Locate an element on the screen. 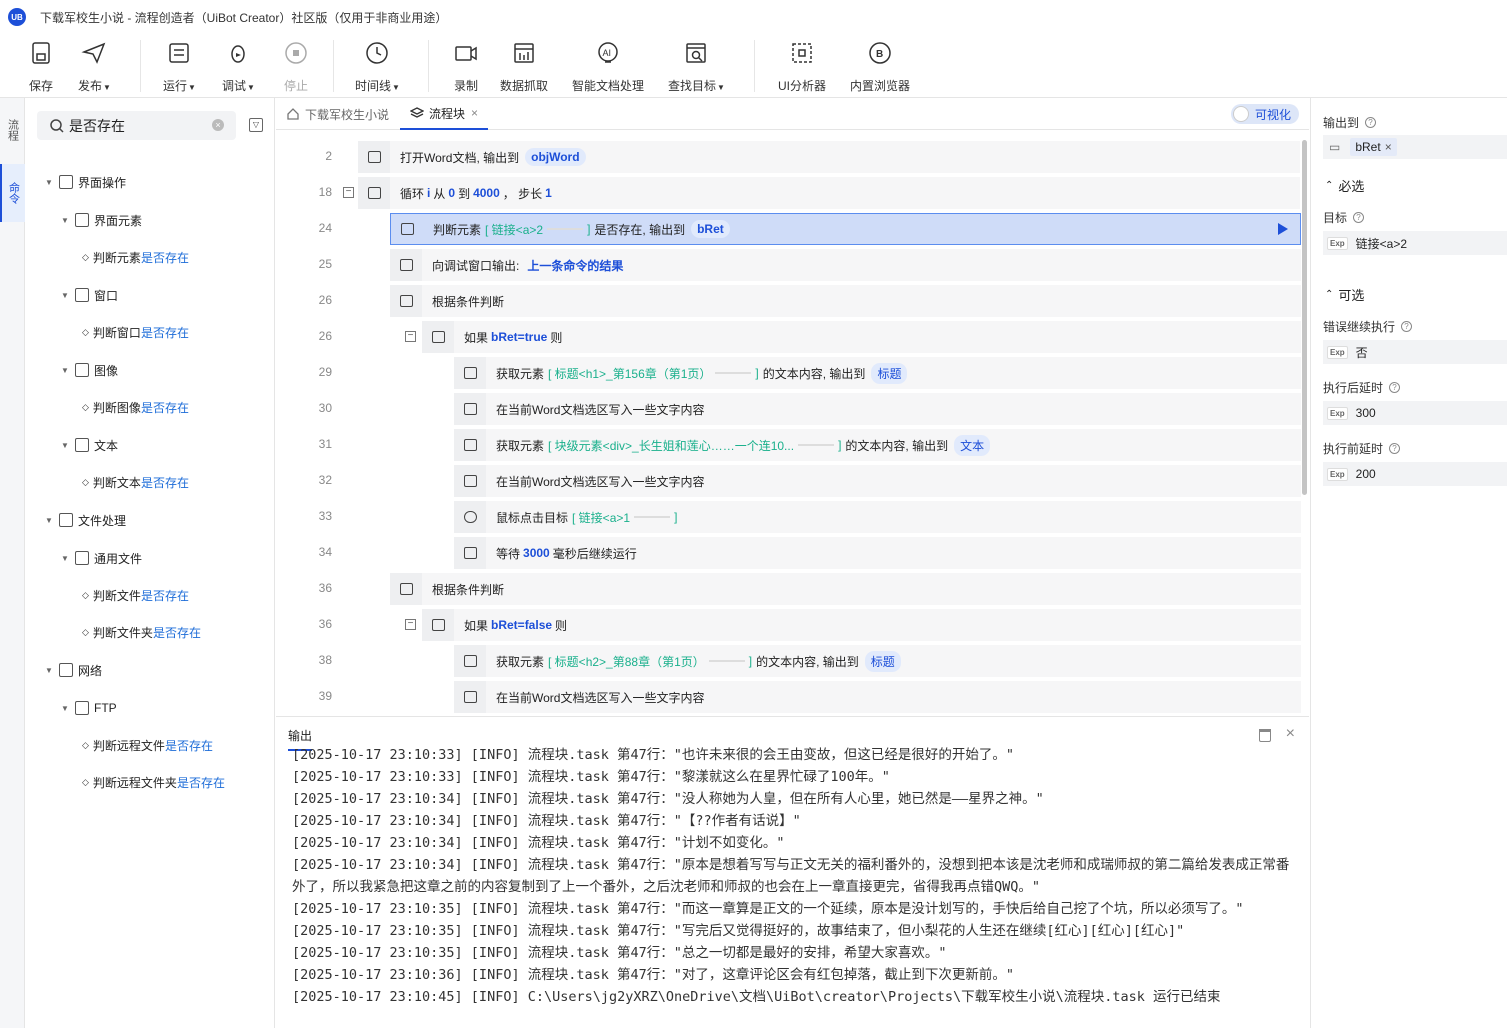  tree-subgroup: ▼ 图像 is located at coordinates (89, 370).